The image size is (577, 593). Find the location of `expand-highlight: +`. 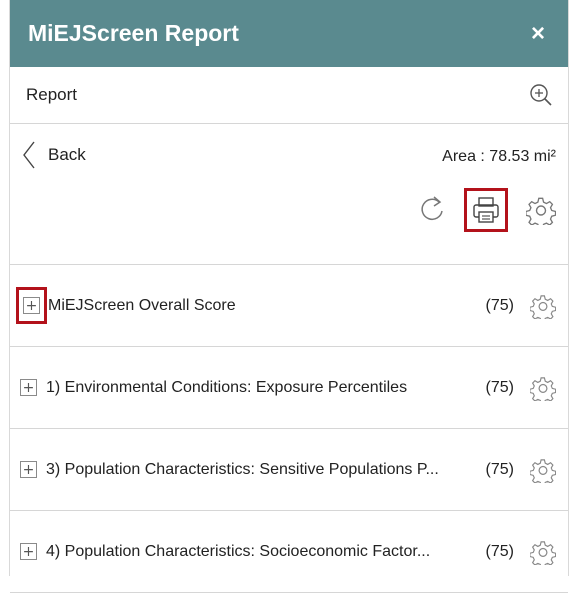

expand-highlight: + is located at coordinates (31, 305).